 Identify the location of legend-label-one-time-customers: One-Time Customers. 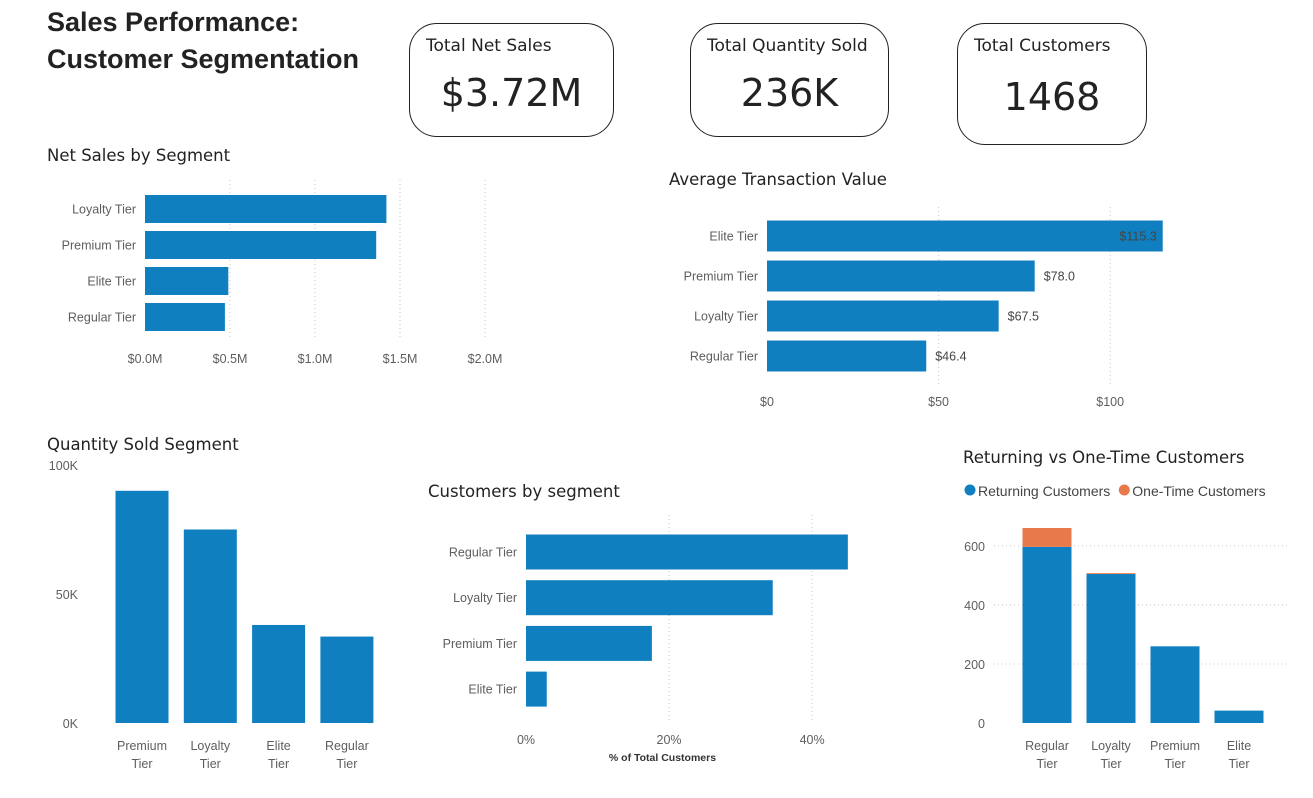
(1198, 491).